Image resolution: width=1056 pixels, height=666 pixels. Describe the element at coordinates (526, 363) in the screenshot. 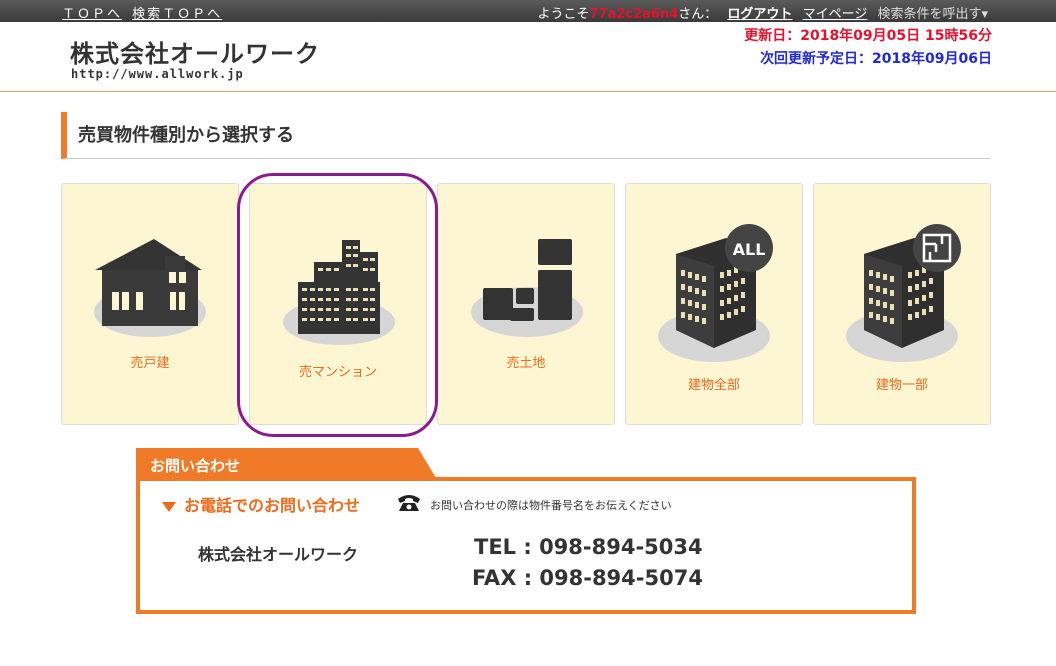

I see `category-label: 売土地` at that location.